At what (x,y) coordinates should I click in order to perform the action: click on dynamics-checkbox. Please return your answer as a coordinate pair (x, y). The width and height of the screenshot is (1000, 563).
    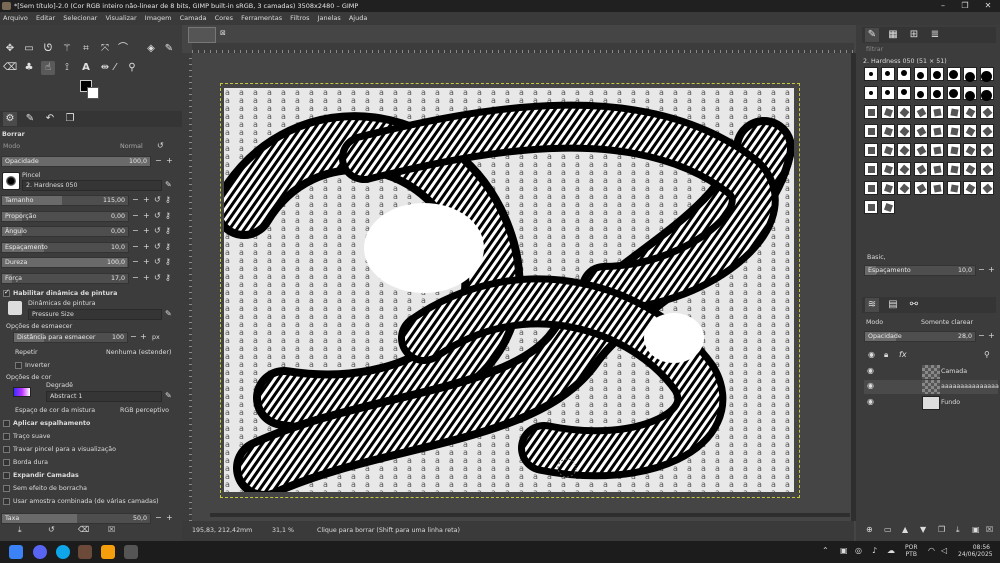
    Looking at the image, I should click on (6, 292).